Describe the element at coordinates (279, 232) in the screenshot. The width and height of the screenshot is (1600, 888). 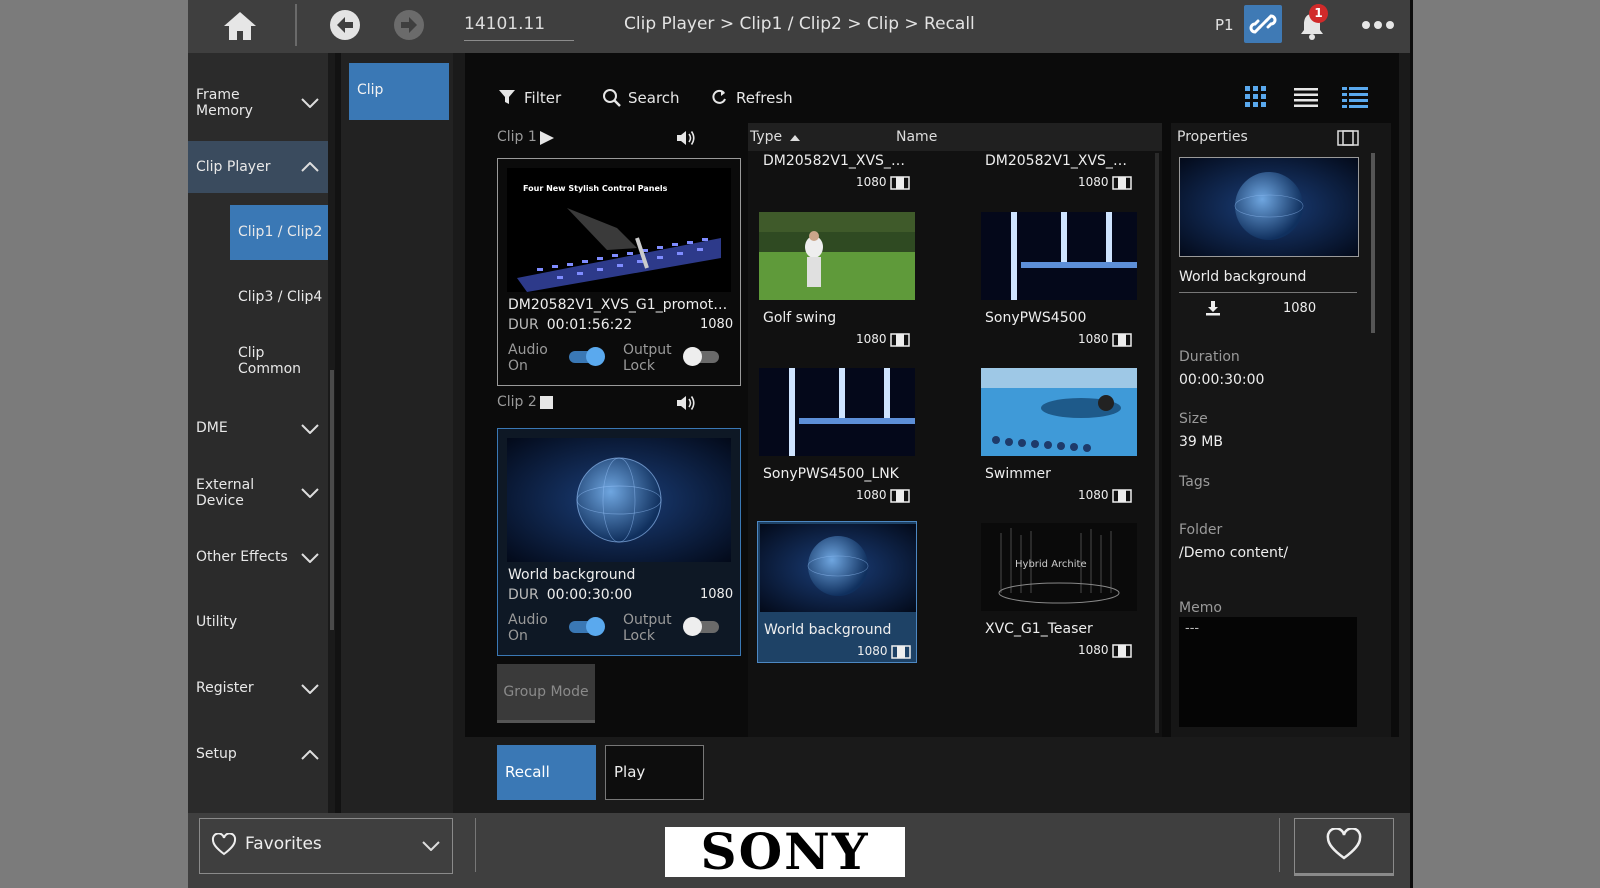
I see `sidebar-subitem-clip1-clip2: Clip1 / Clip2` at that location.